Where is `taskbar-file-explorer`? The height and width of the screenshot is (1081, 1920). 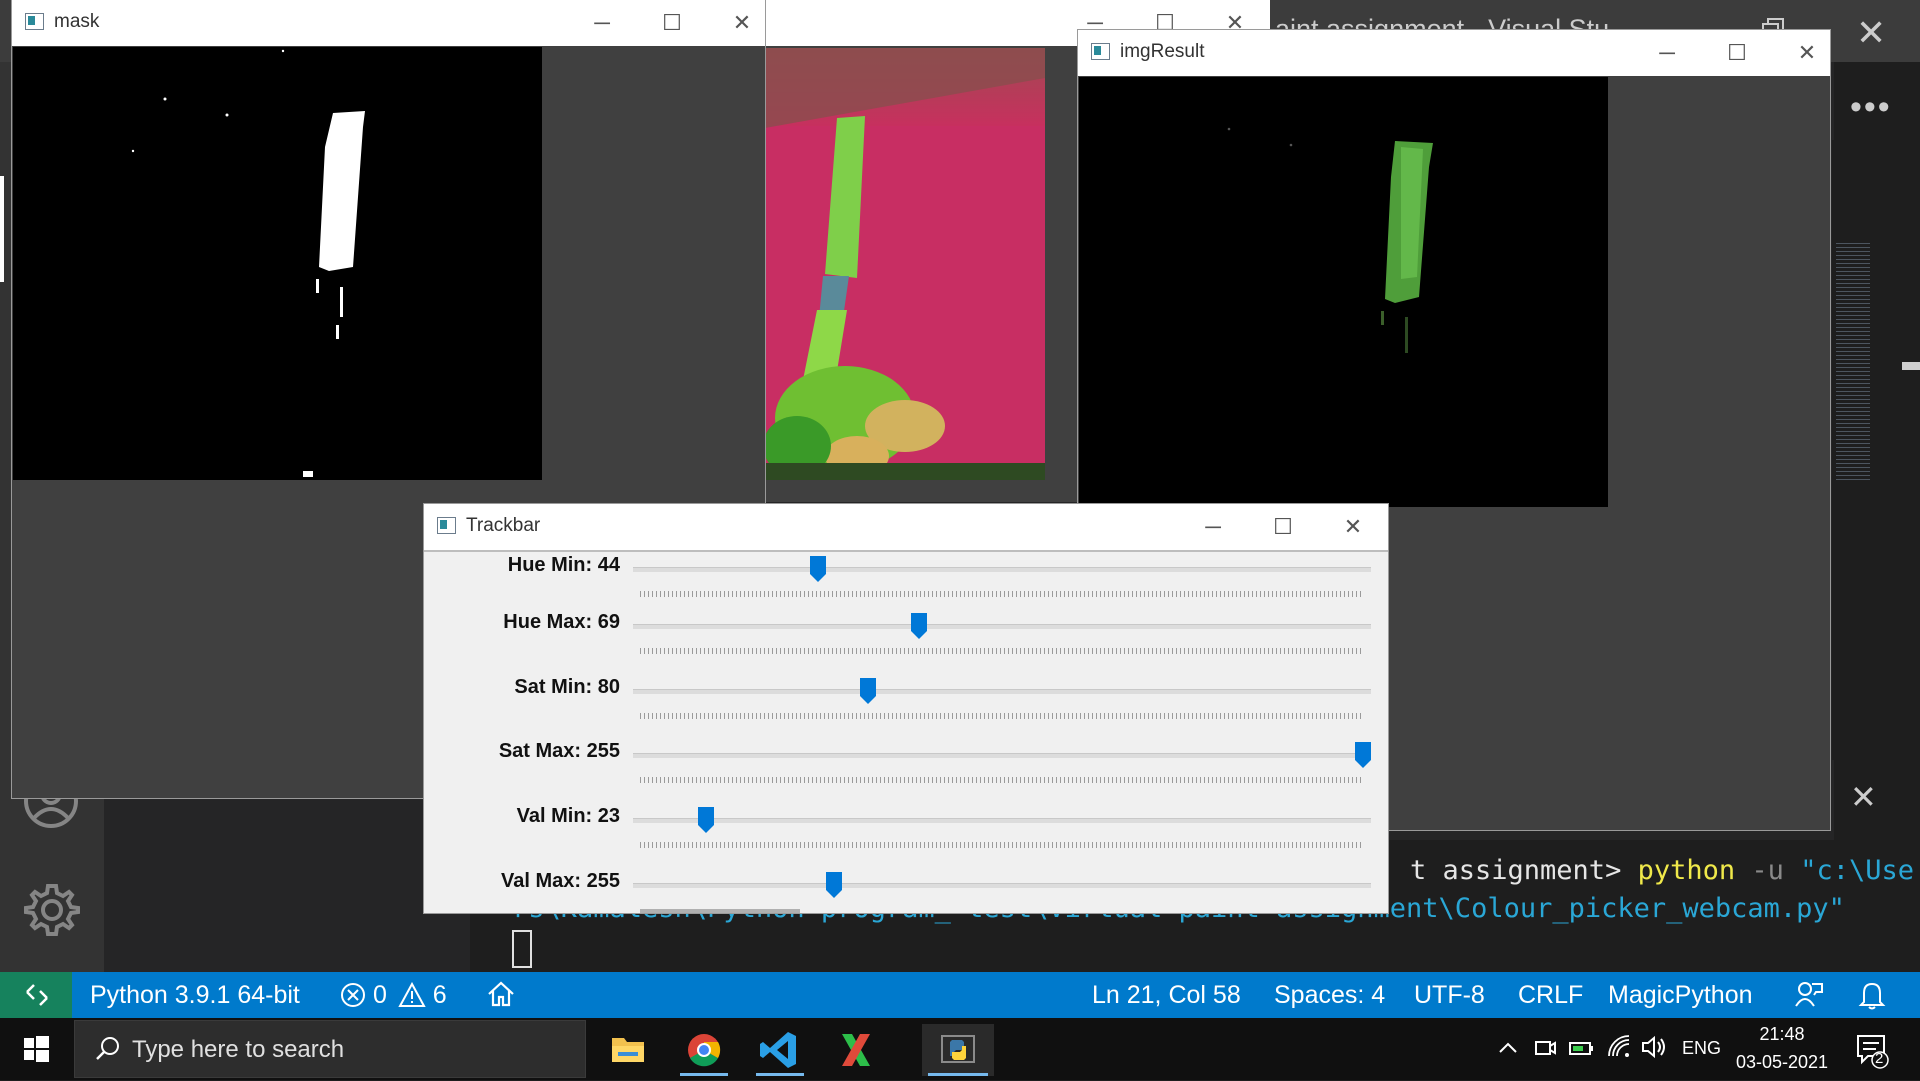
taskbar-file-explorer is located at coordinates (628, 1050).